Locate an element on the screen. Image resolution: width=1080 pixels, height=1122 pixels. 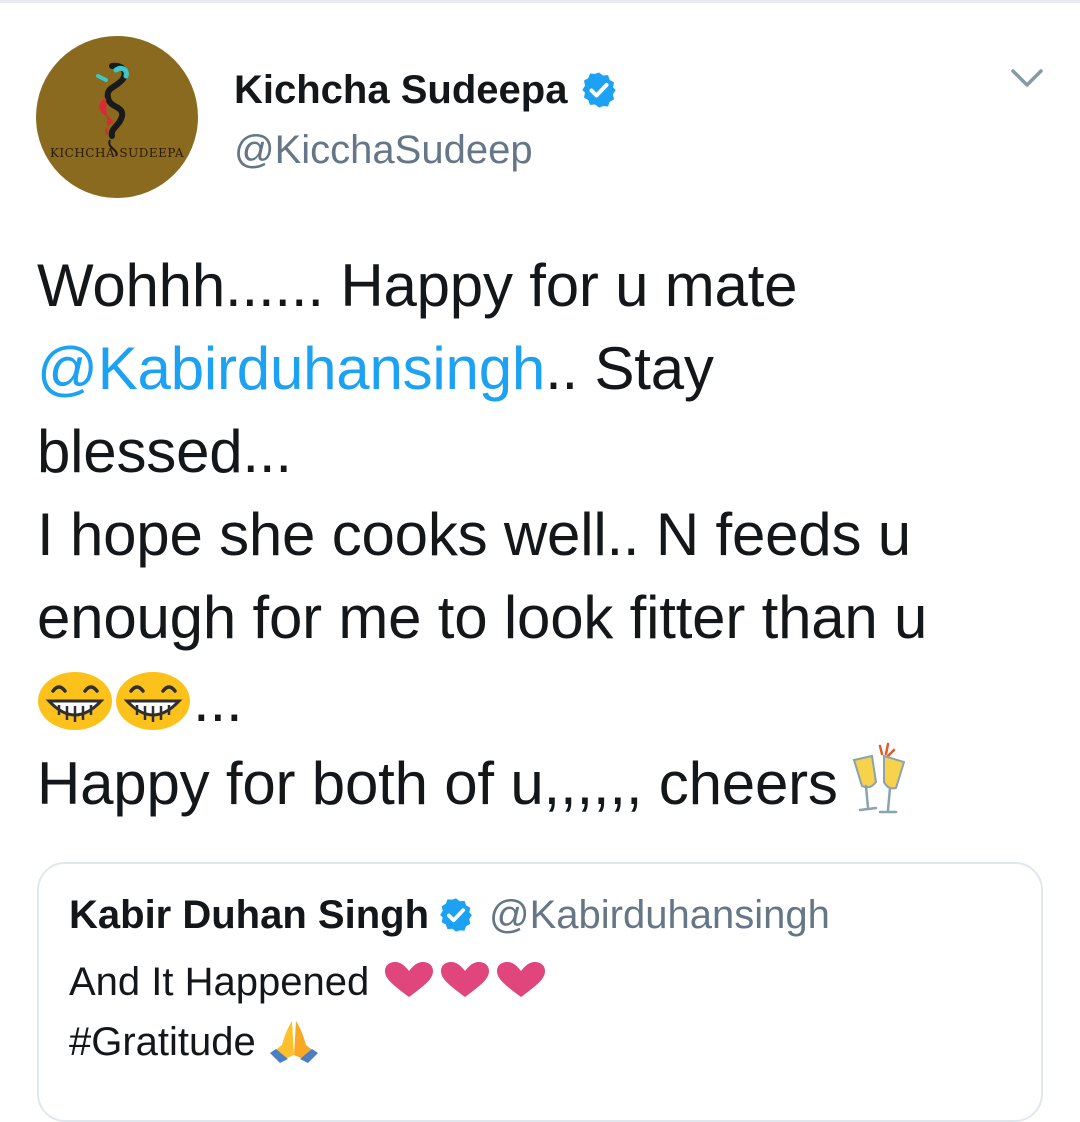
quoted-line-1: And It Happened is located at coordinates (311, 982).